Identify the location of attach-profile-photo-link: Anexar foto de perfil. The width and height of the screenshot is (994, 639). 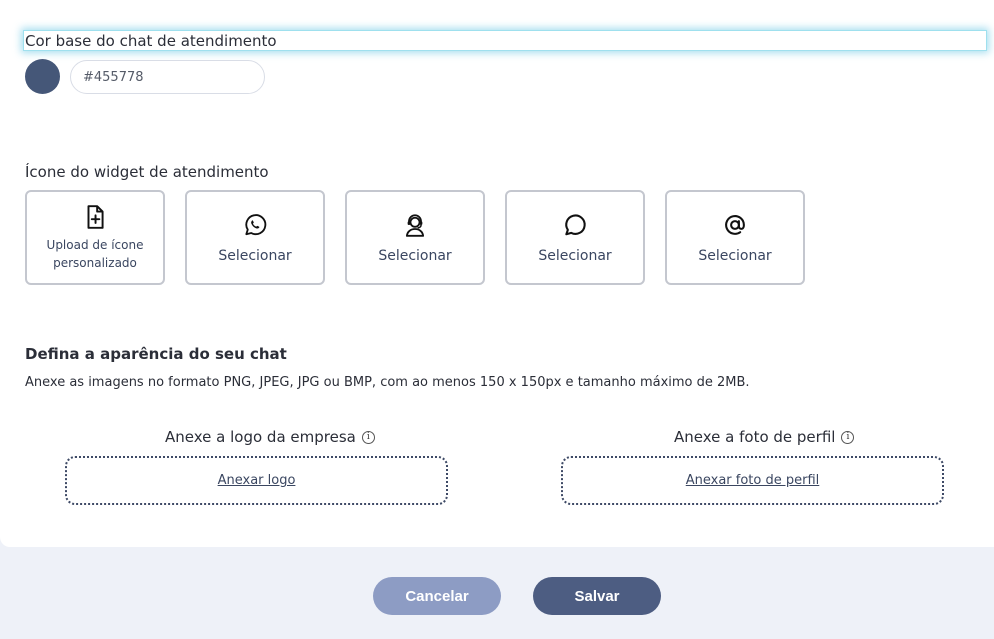
(753, 480).